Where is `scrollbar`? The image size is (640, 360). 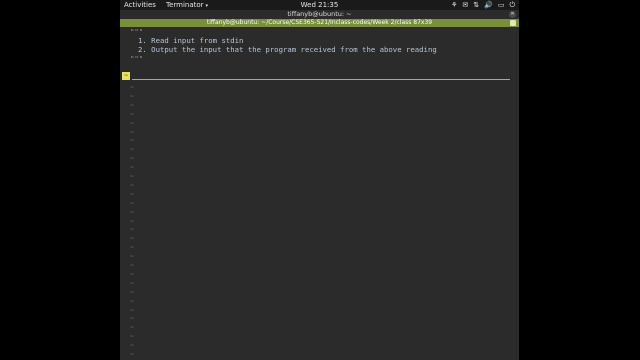
scrollbar is located at coordinates (516, 193).